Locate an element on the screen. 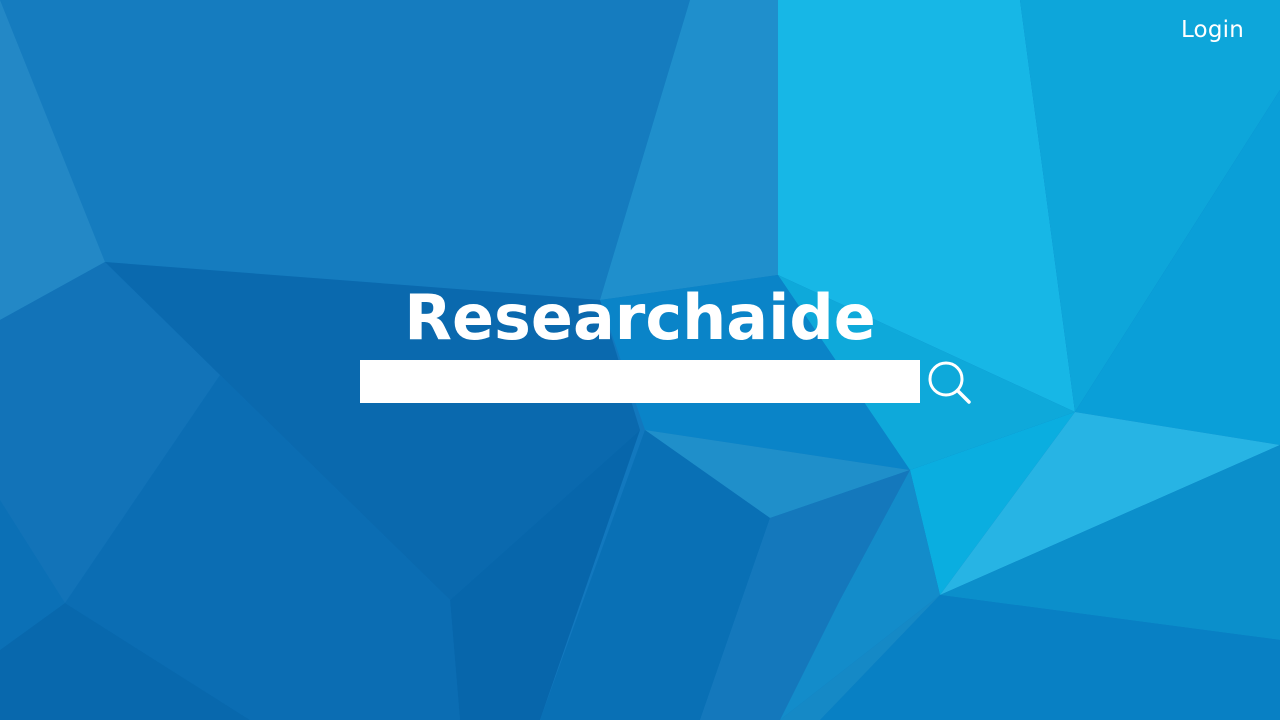 The image size is (1280, 720). search-button is located at coordinates (950, 382).